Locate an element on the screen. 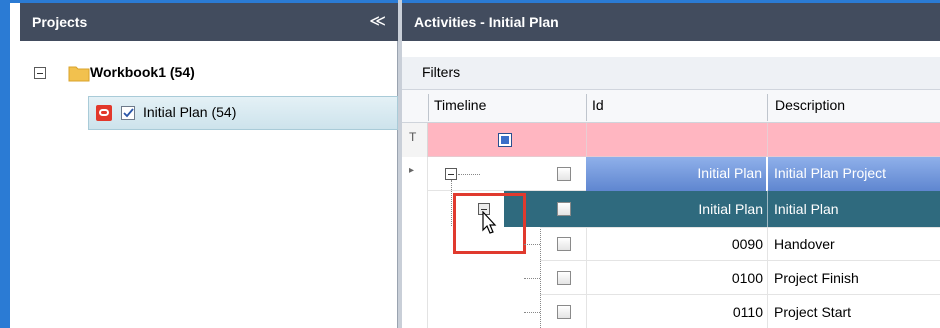 Image resolution: width=940 pixels, height=328 pixels. filter-icon: T is located at coordinates (413, 137).